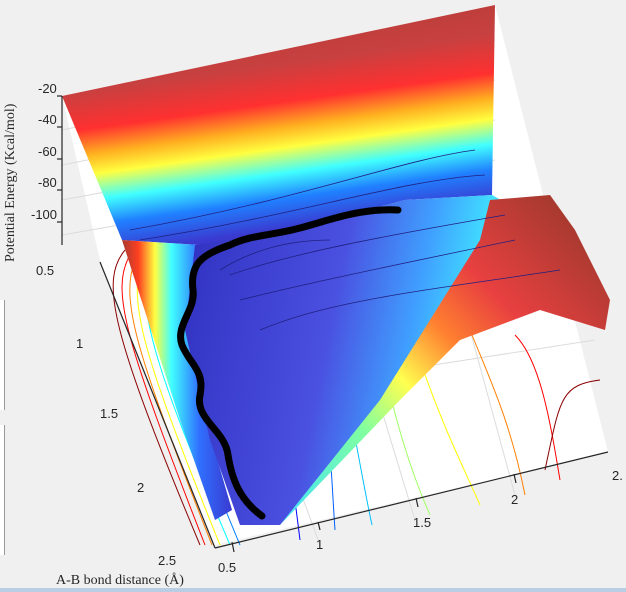  I want to click on x-axis-label: A-B bond distance (Å), so click(120, 580).